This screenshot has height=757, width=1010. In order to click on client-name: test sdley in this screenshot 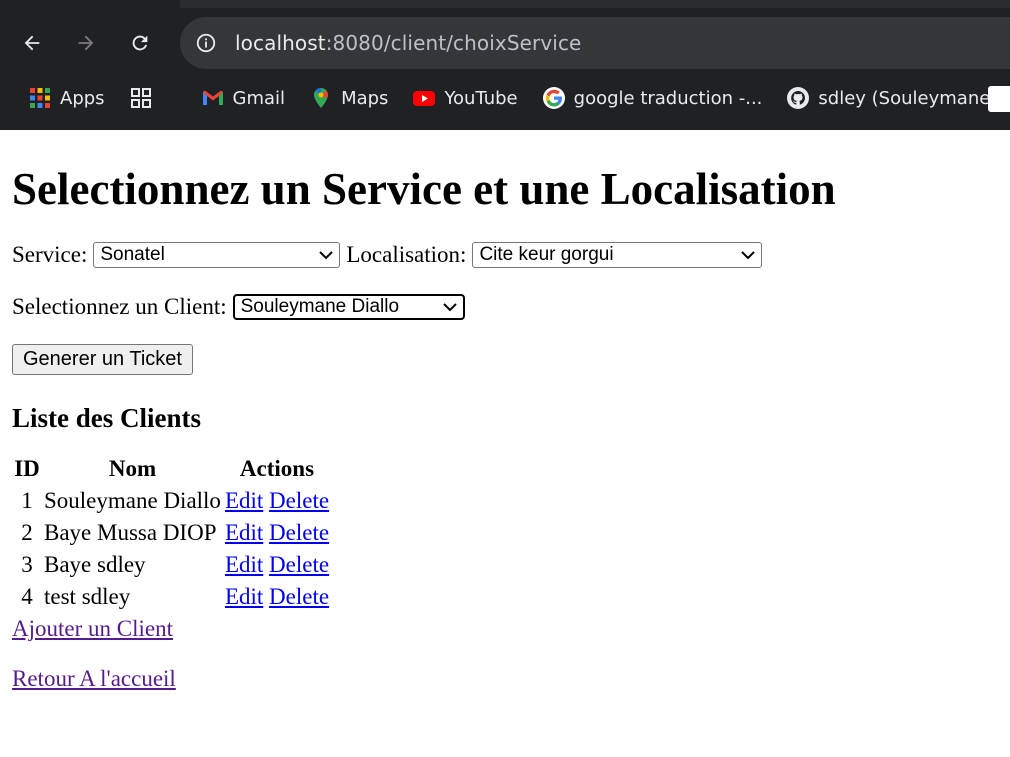, I will do `click(87, 596)`.